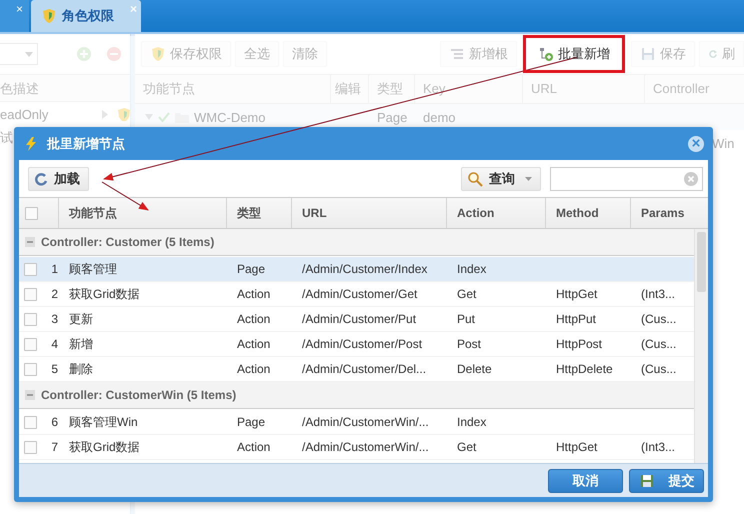 The height and width of the screenshot is (514, 744). What do you see at coordinates (359, 319) in the screenshot?
I see `table-cell: /Admin/Customer/Put` at bounding box center [359, 319].